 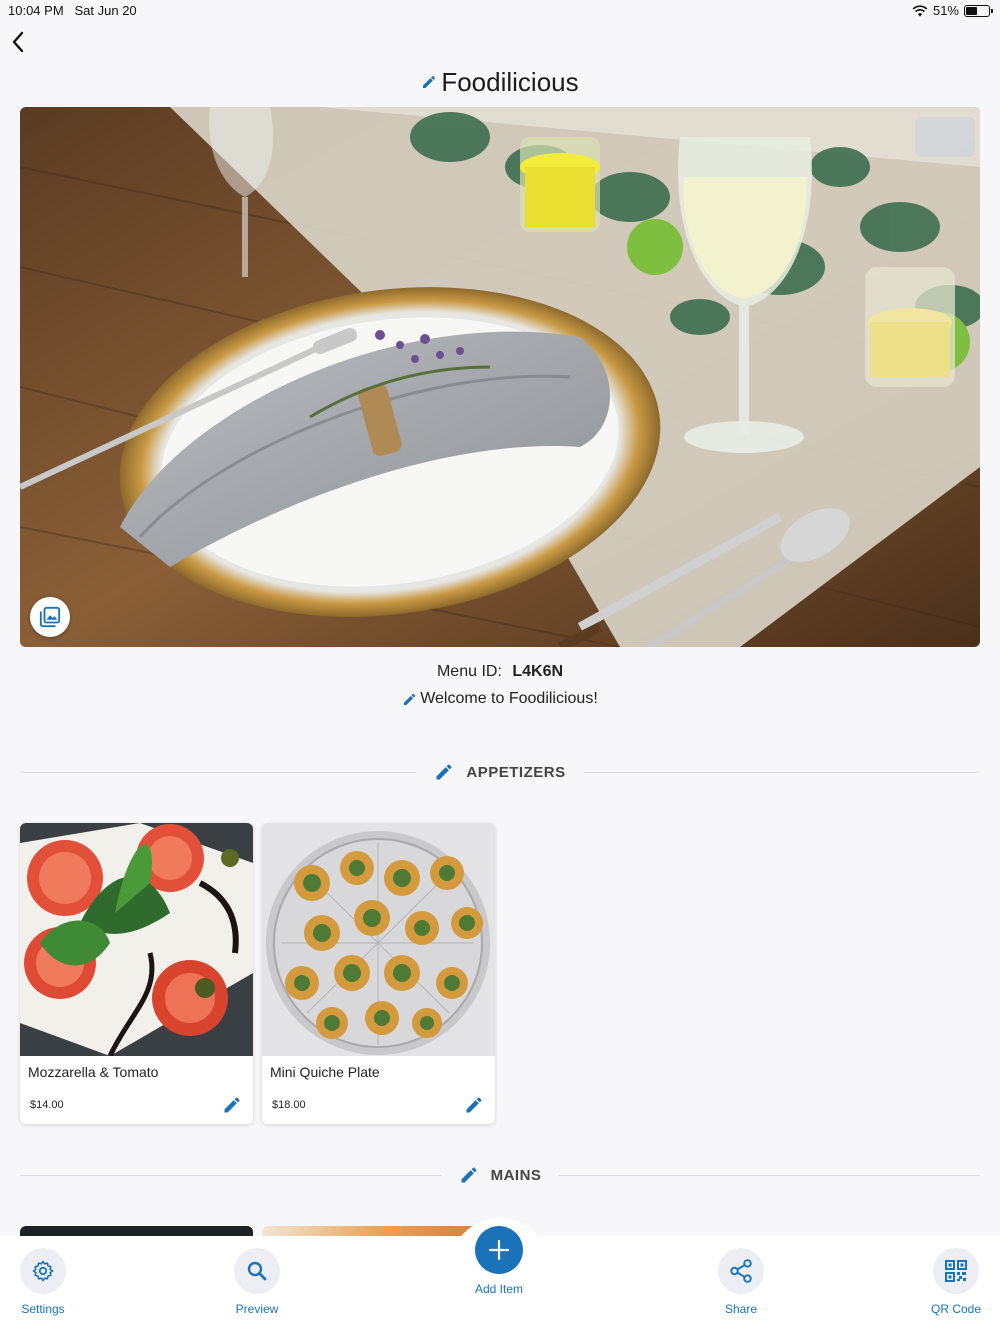 I want to click on plus-icon, so click(x=499, y=1250).